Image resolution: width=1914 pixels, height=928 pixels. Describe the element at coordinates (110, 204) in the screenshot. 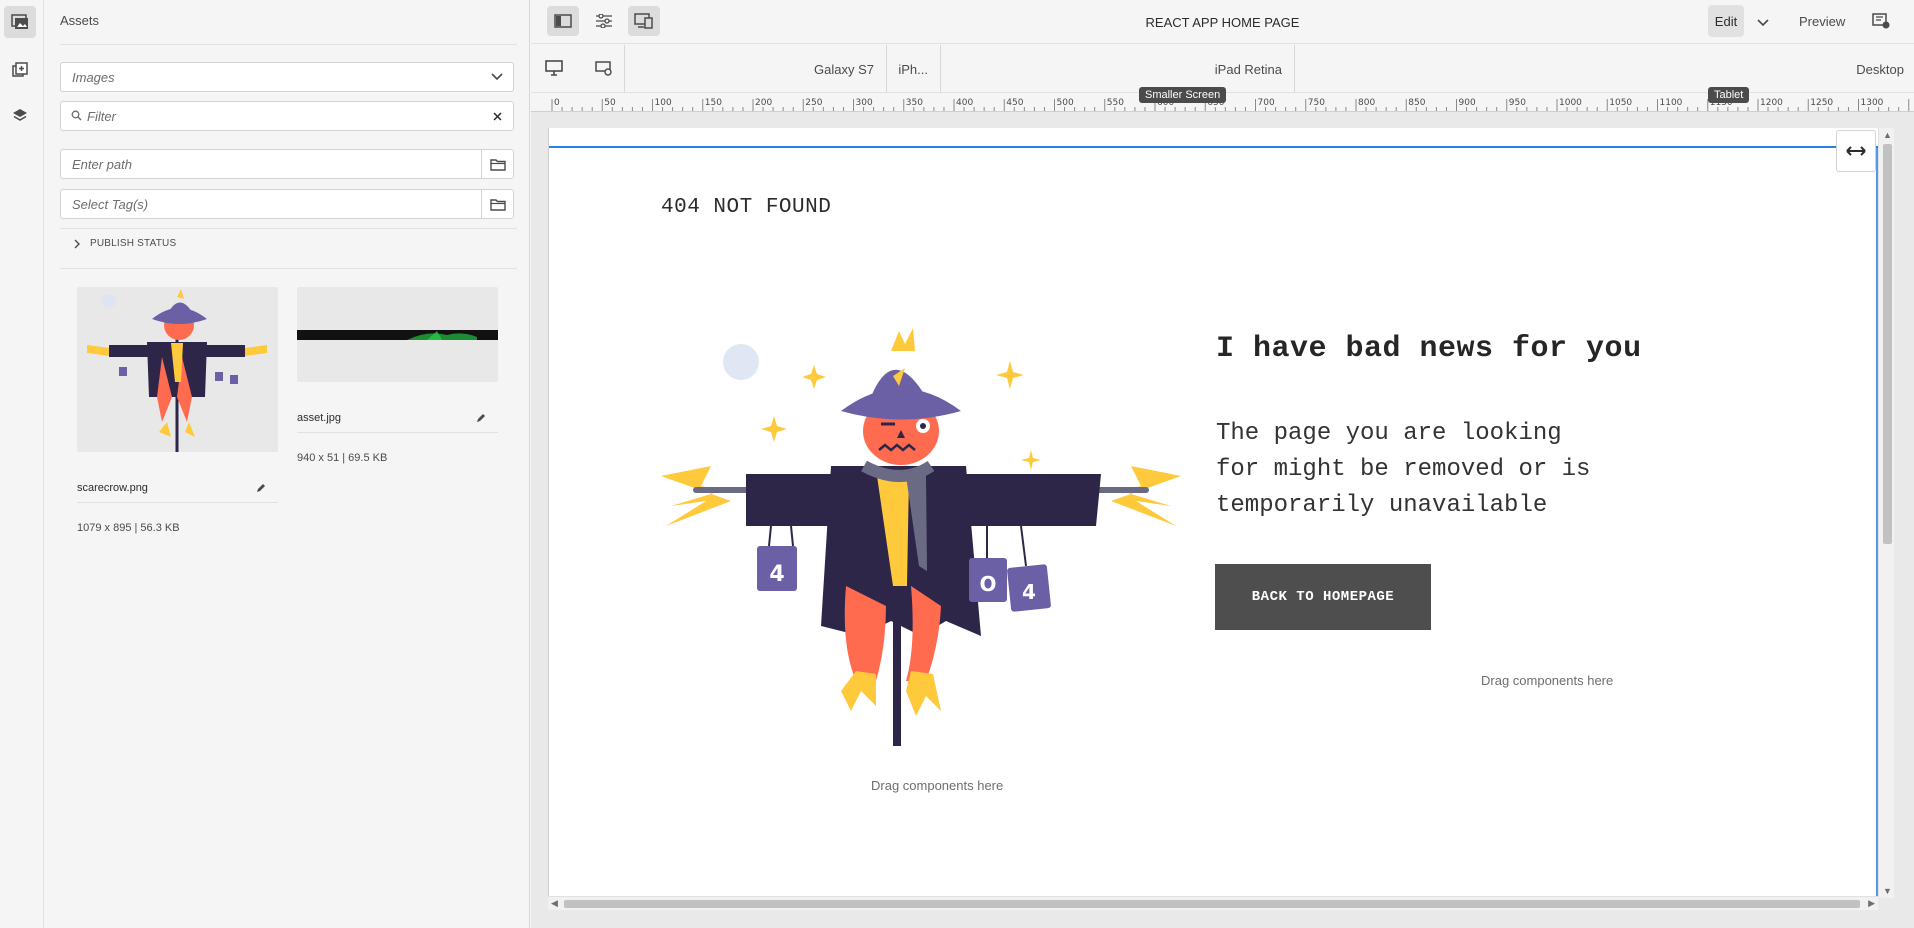

I see `tags-placeholder: Select Tag(s)` at that location.